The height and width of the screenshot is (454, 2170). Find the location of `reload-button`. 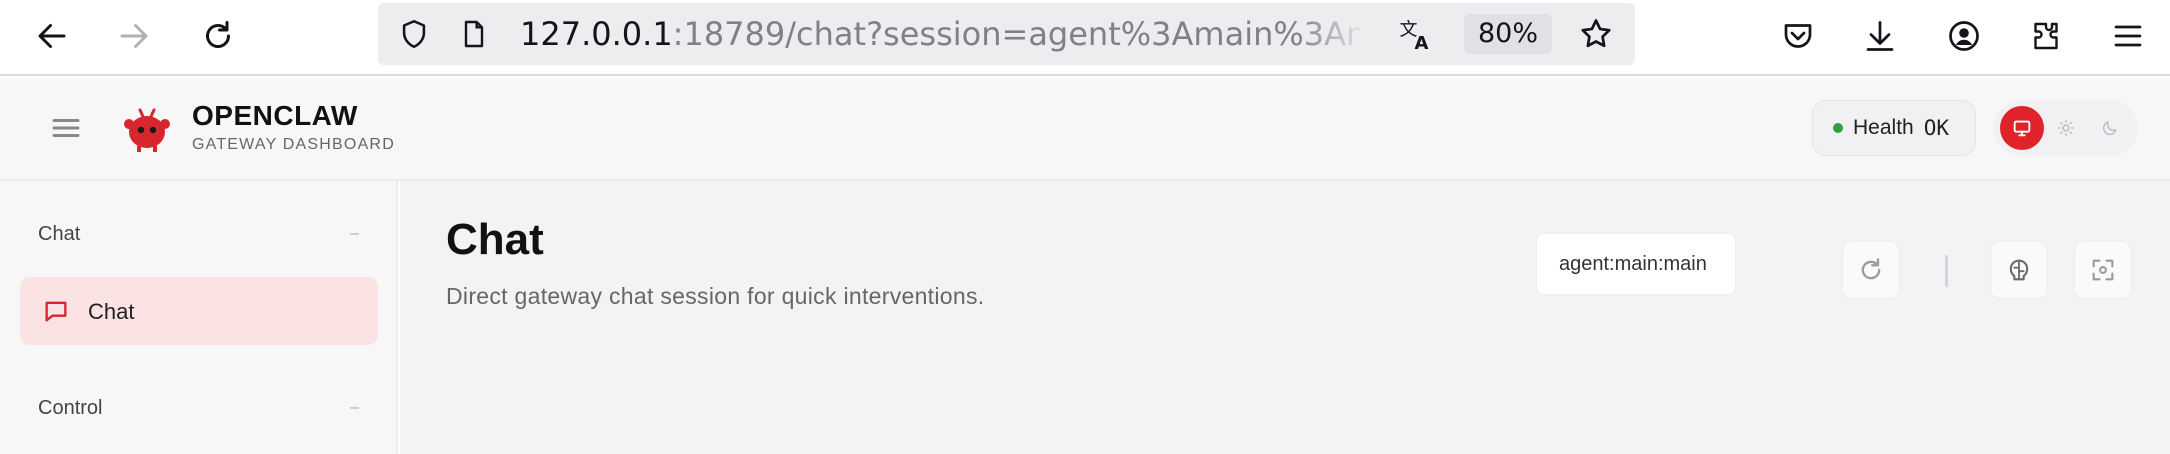

reload-button is located at coordinates (218, 36).